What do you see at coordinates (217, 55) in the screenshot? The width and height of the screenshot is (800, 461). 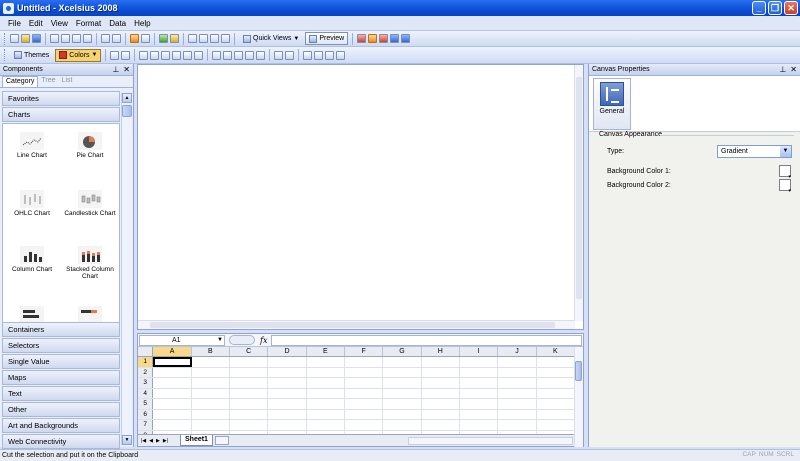 I see `space-horizontal-icon` at bounding box center [217, 55].